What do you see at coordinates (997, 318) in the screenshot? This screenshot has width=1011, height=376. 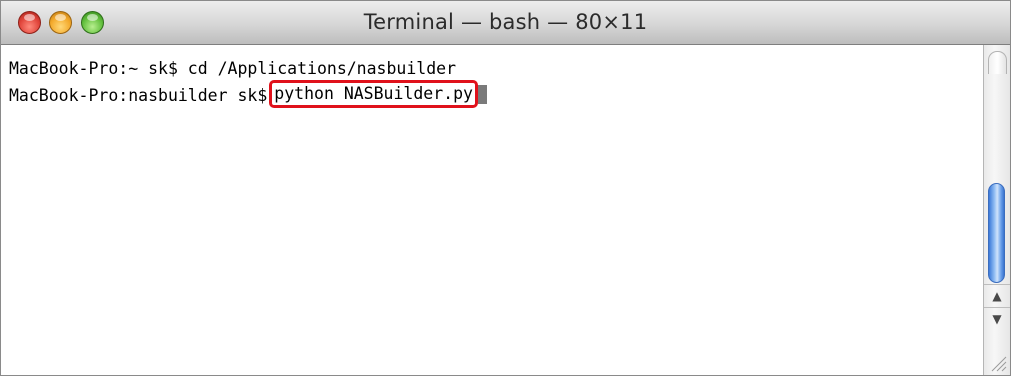 I see `scroll-down-arrow-icon: ▼` at bounding box center [997, 318].